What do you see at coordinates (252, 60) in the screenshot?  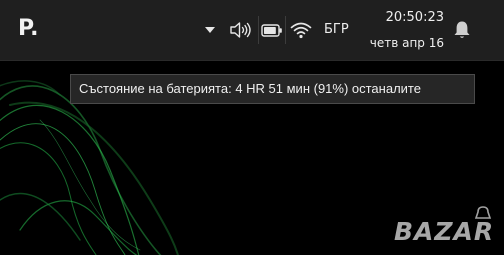 I see `panel-border` at bounding box center [252, 60].